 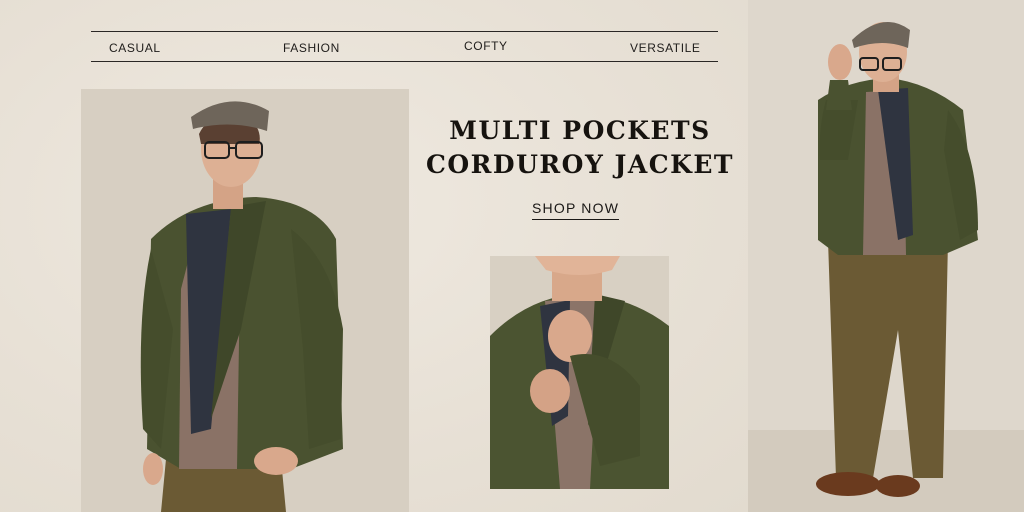 I want to click on model-photo-detail, so click(x=579, y=372).